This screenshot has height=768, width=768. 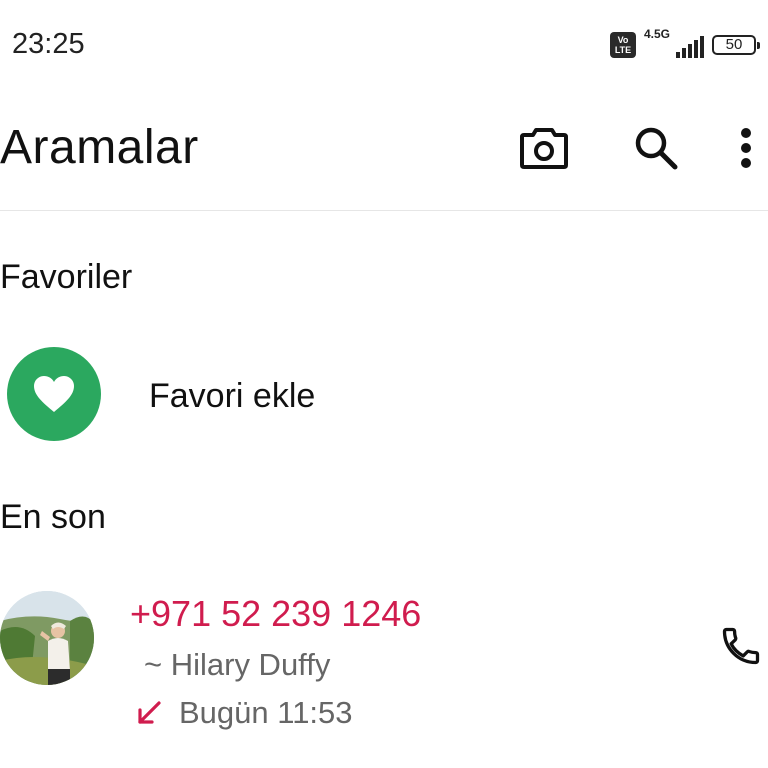 I want to click on camera-button, so click(x=544, y=148).